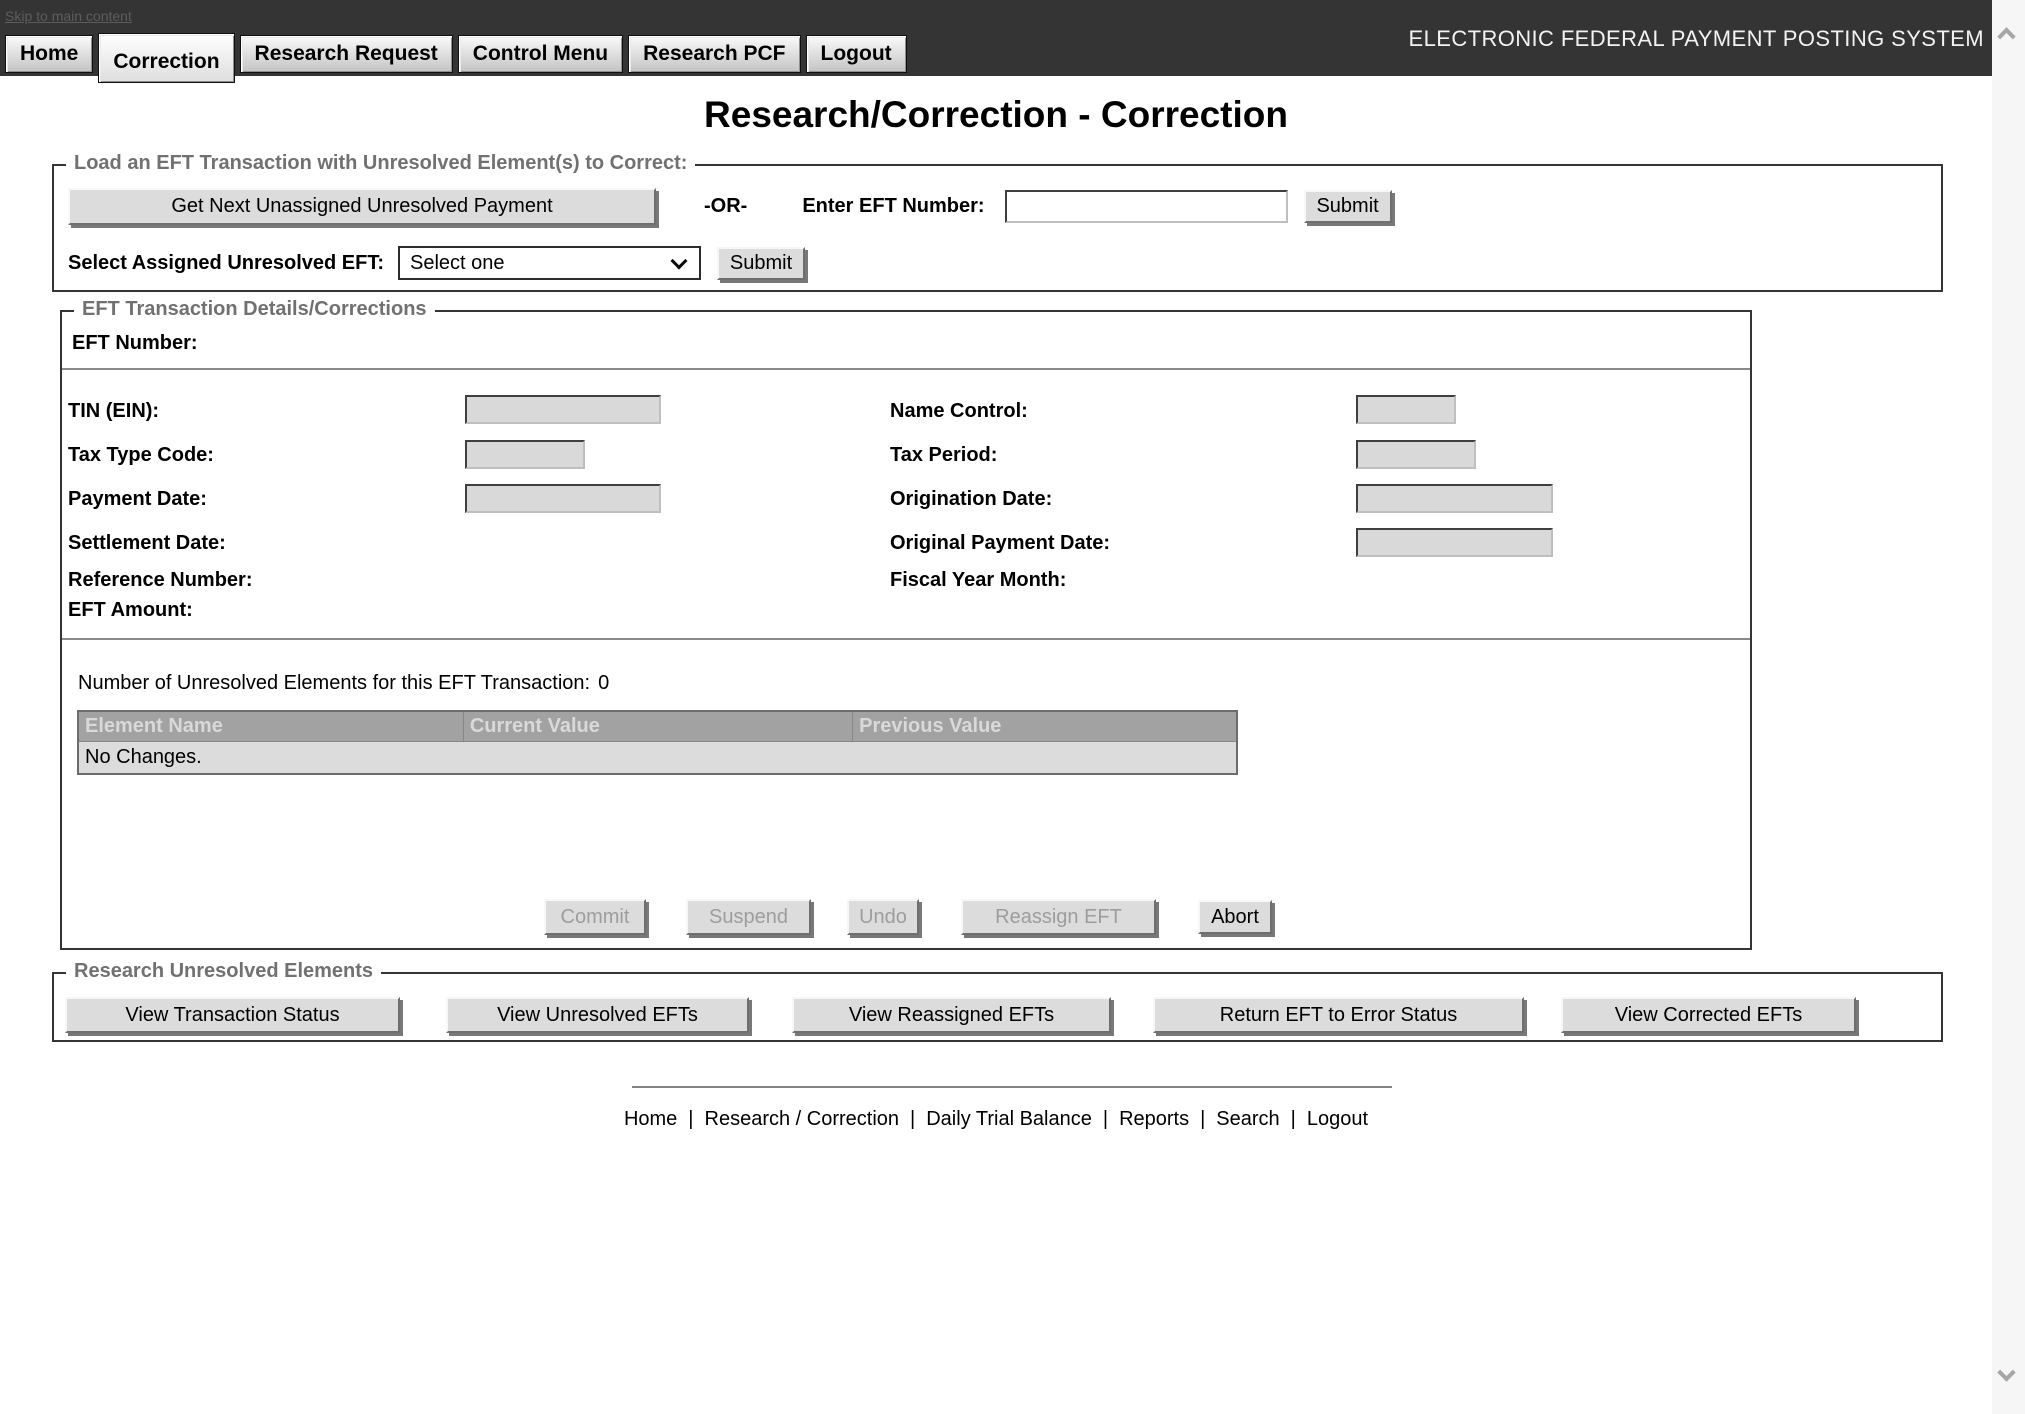 The height and width of the screenshot is (1414, 2025). What do you see at coordinates (978, 580) in the screenshot?
I see `fiscal-year-month-label: Fiscal Year Month:` at bounding box center [978, 580].